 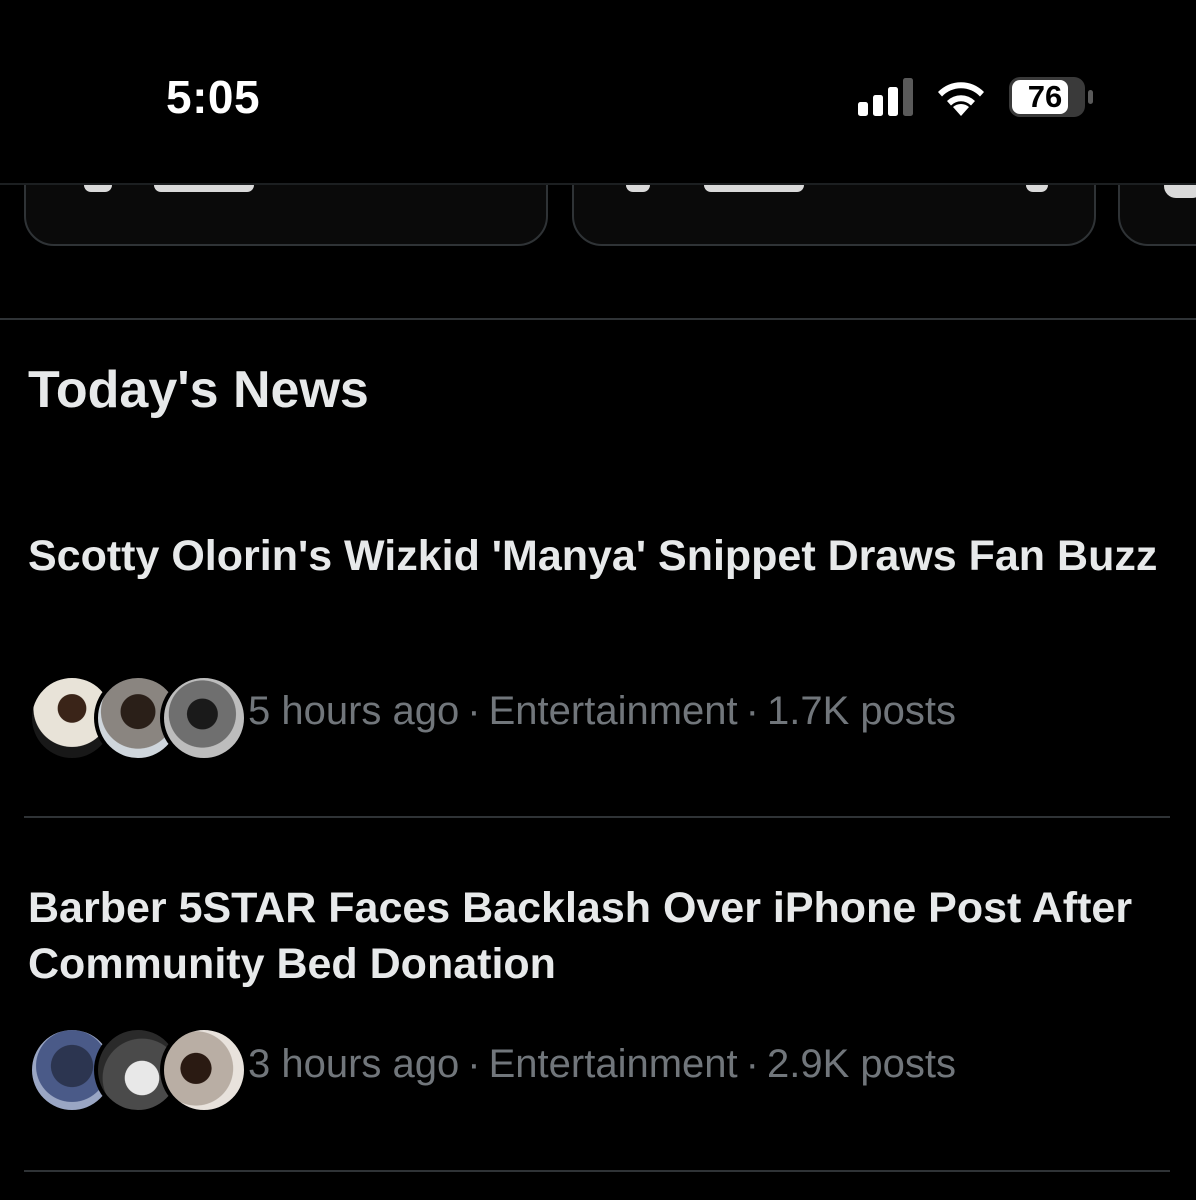 What do you see at coordinates (354, 711) in the screenshot?
I see `news-time: 5 hours ago` at bounding box center [354, 711].